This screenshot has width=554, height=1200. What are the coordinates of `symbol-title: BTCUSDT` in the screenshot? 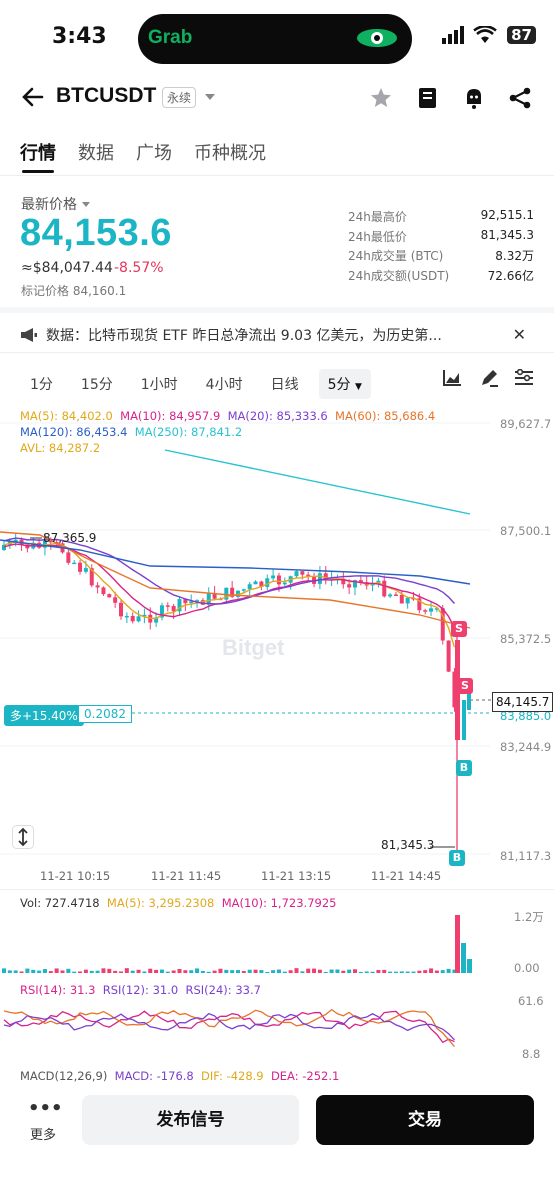 It's located at (106, 96).